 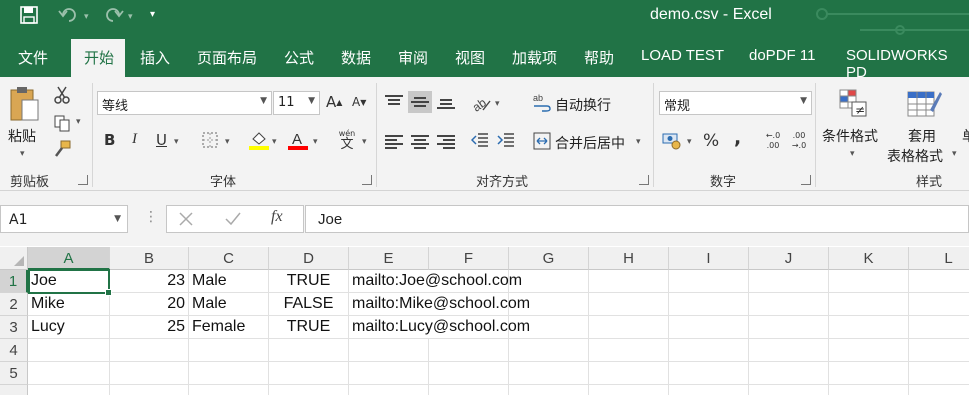 I want to click on increase-decimal-button: ←.0.00, so click(x=773, y=141).